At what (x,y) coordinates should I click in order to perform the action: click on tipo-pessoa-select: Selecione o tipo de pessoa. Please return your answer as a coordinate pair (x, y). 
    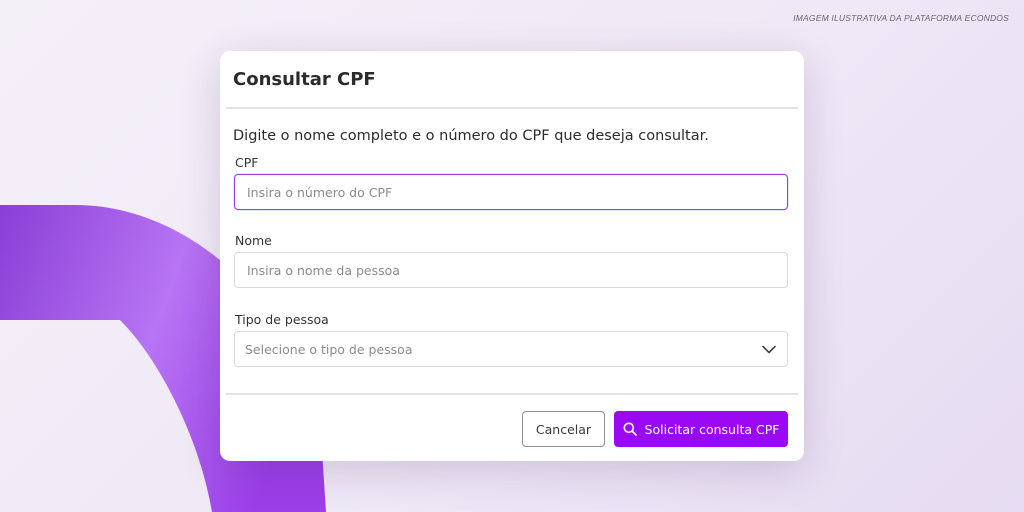
    Looking at the image, I should click on (511, 349).